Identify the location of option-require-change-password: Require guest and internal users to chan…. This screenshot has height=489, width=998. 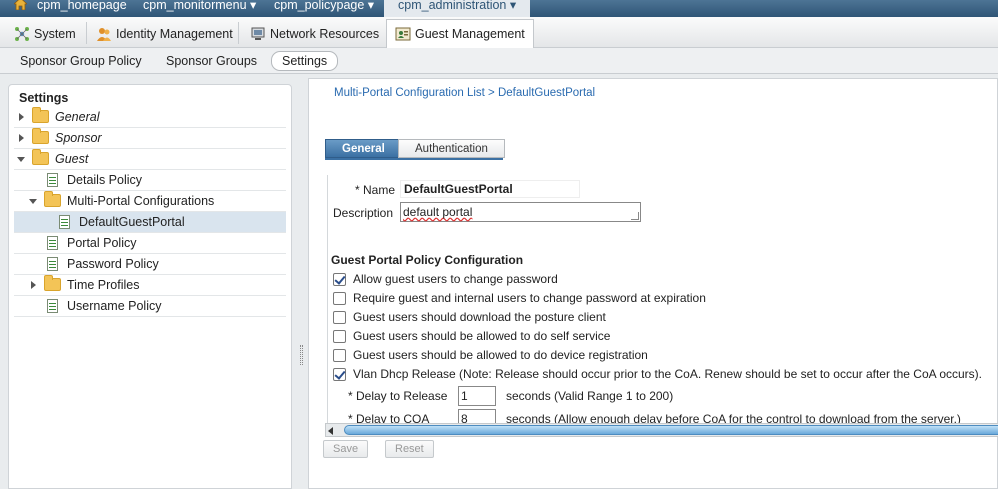
(519, 298).